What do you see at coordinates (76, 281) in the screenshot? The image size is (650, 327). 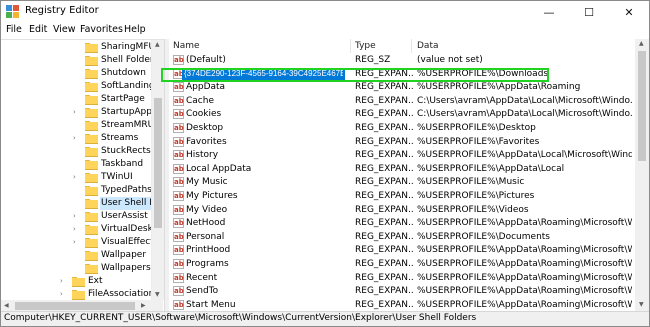 I see `tree-item: › Ext` at bounding box center [76, 281].